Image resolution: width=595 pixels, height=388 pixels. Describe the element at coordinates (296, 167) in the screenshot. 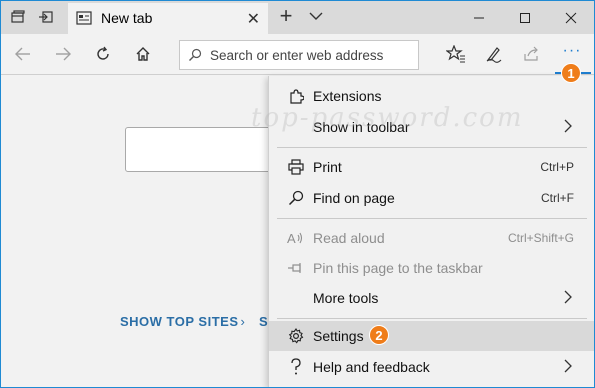

I see `printer-icon` at that location.